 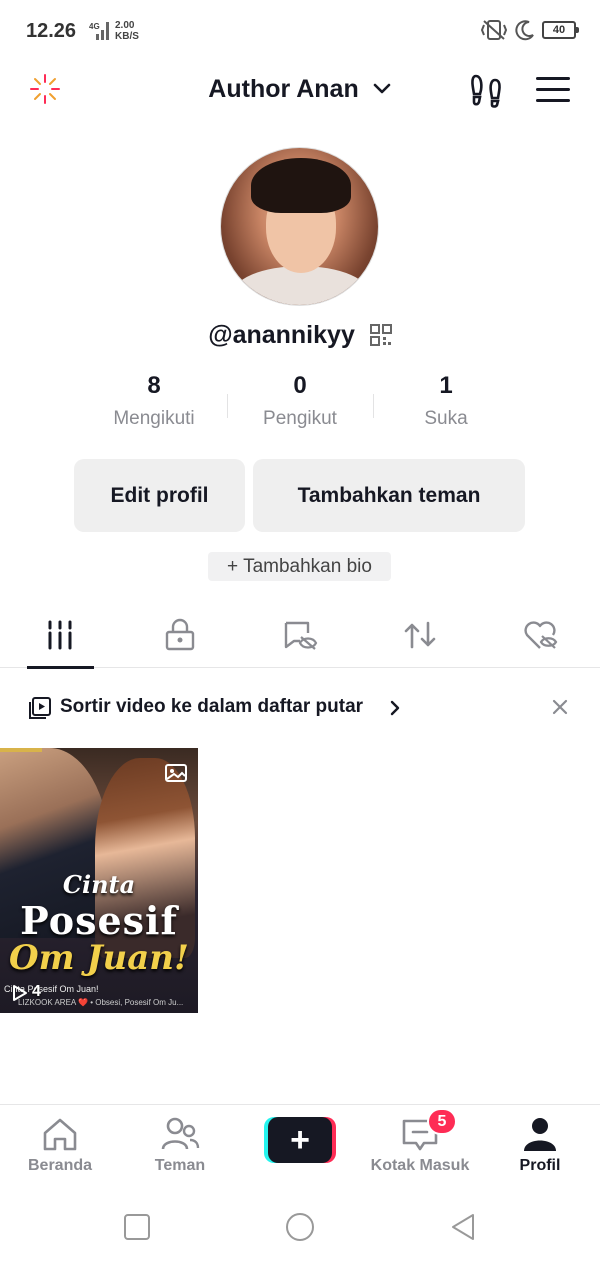 I want to click on followers-label: Pengikut, so click(x=300, y=418).